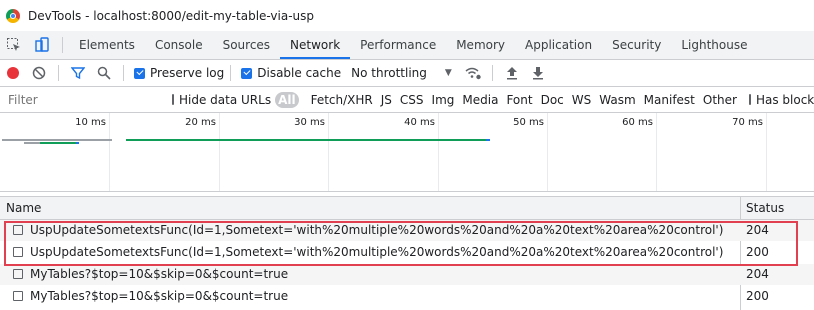  I want to click on tab-lighthouse: Lighthouse, so click(714, 45).